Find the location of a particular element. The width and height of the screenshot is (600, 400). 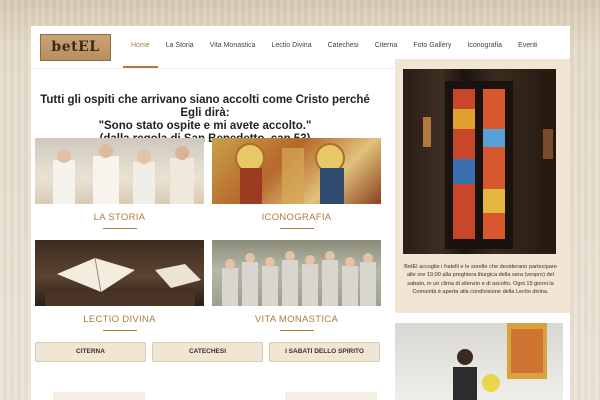

la-storia-image is located at coordinates (119, 171).